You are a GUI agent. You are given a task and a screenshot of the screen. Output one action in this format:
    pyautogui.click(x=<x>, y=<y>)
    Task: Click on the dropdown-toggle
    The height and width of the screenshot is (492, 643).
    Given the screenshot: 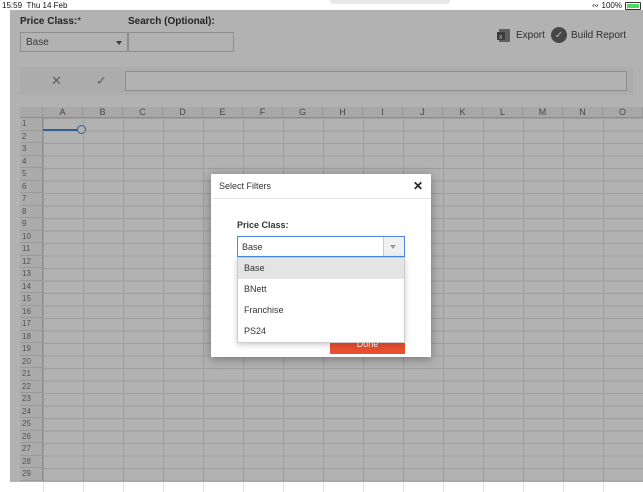 What is the action you would take?
    pyautogui.click(x=393, y=246)
    